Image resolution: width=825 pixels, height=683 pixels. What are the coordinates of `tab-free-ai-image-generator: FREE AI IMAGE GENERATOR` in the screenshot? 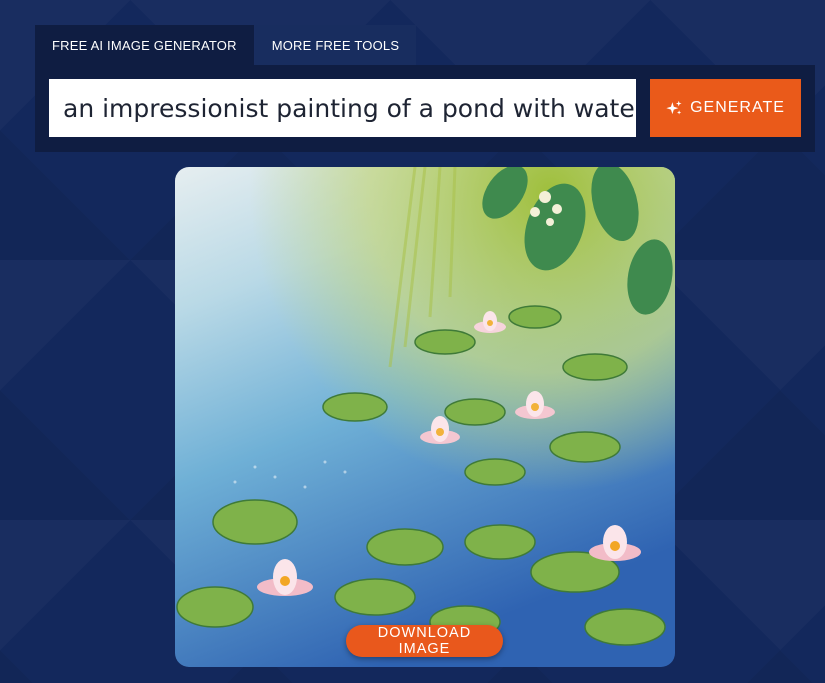 It's located at (144, 45).